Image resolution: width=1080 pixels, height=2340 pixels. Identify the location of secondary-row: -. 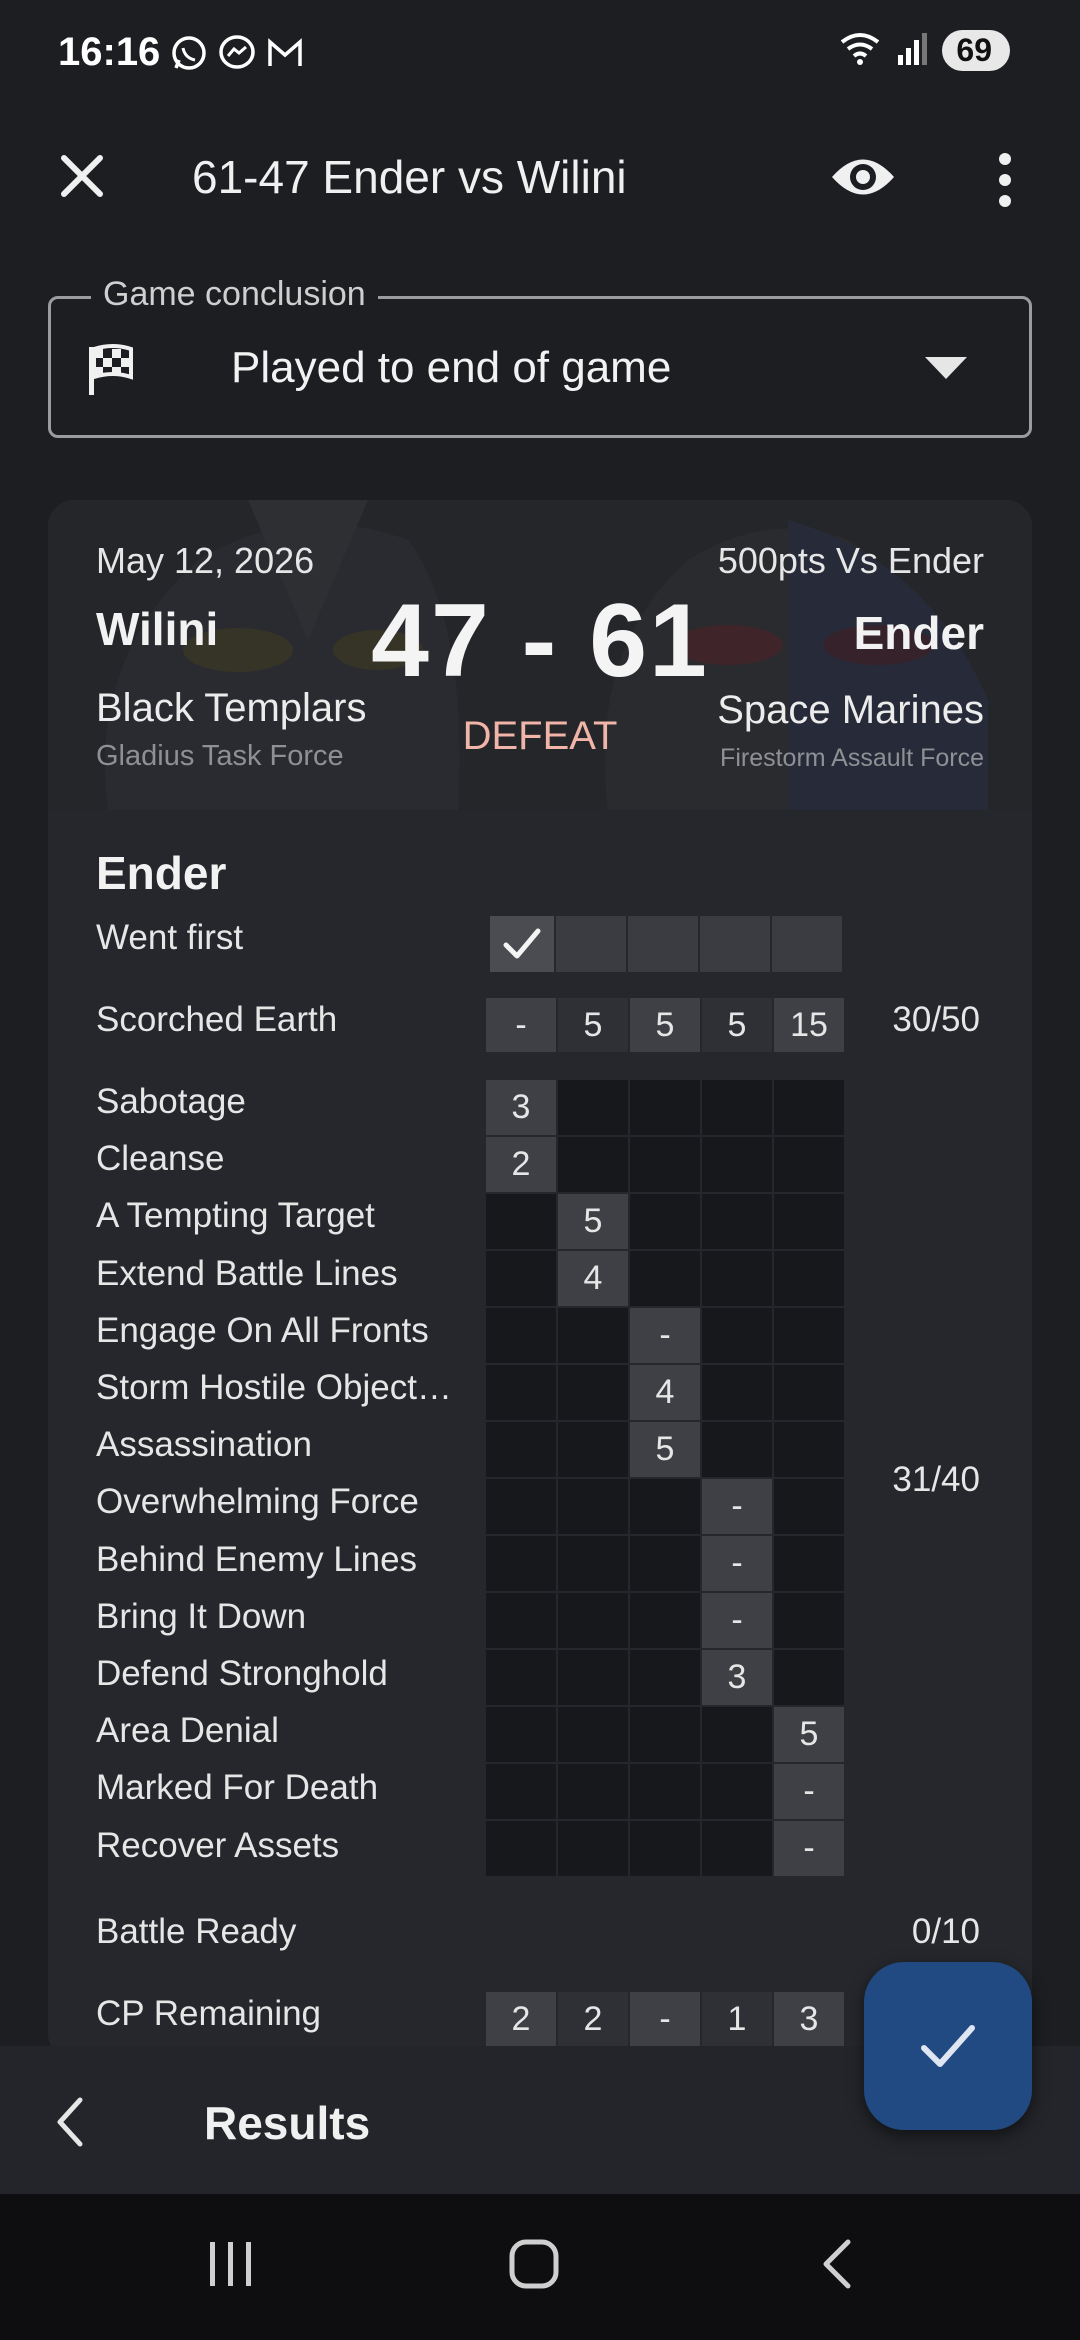
(665, 1848).